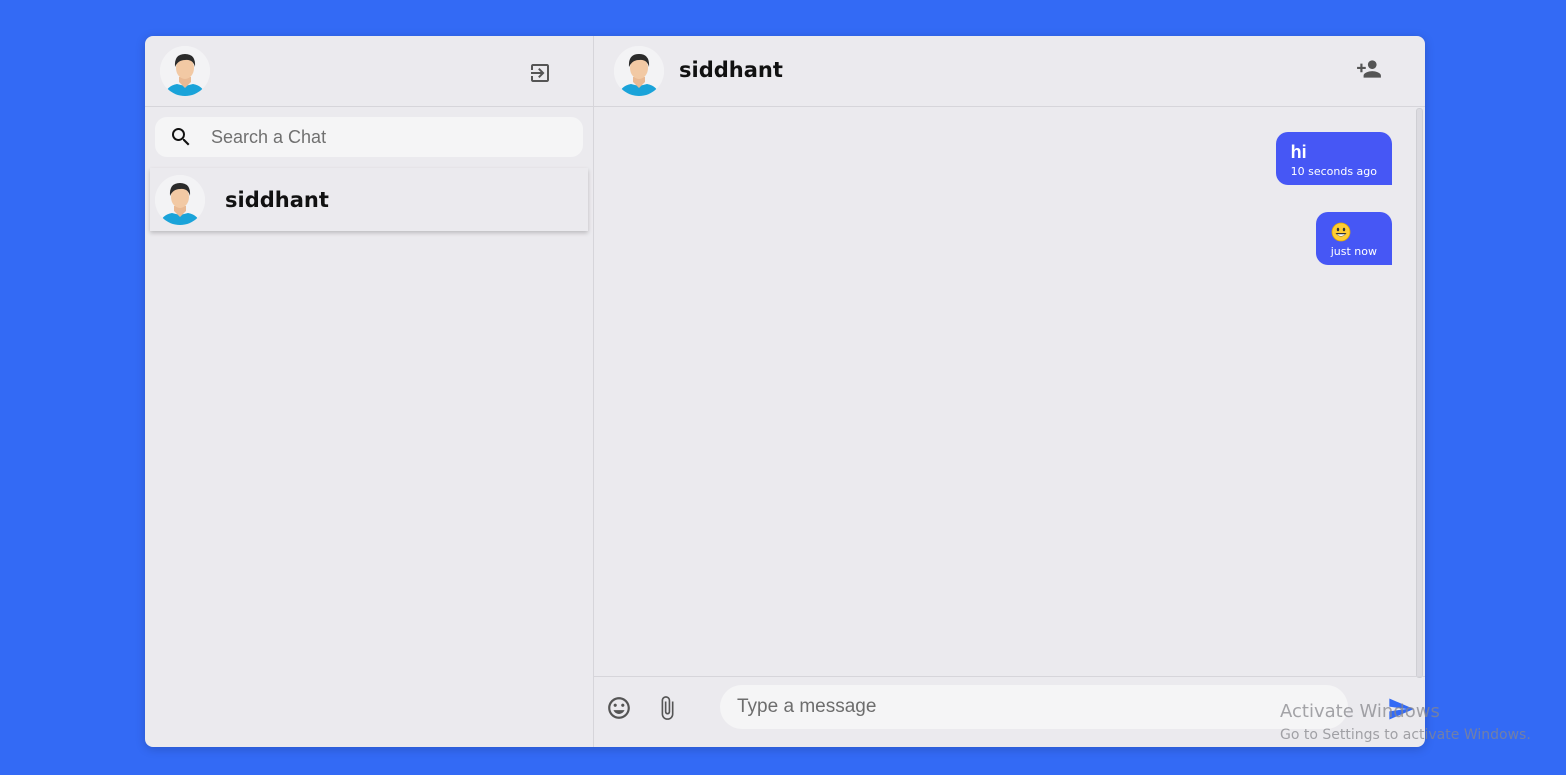  I want to click on send-icon, so click(1401, 709).